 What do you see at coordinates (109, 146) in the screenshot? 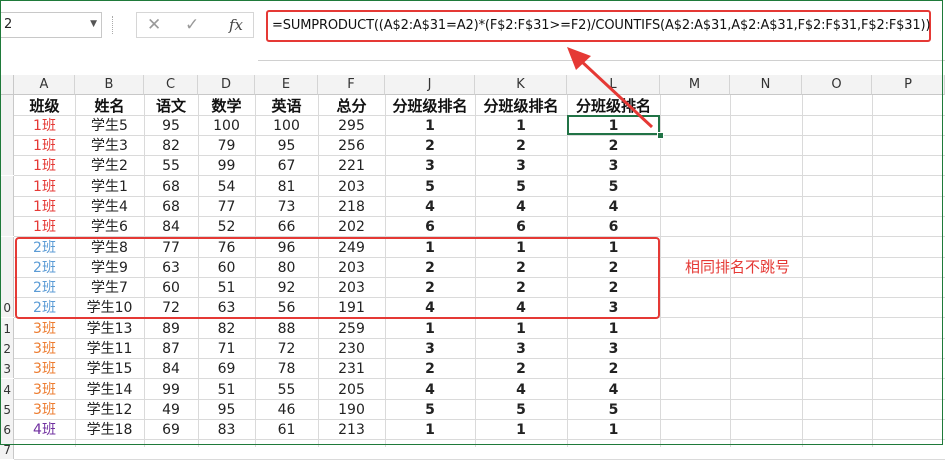
I see `table-cell: 学生3` at bounding box center [109, 146].